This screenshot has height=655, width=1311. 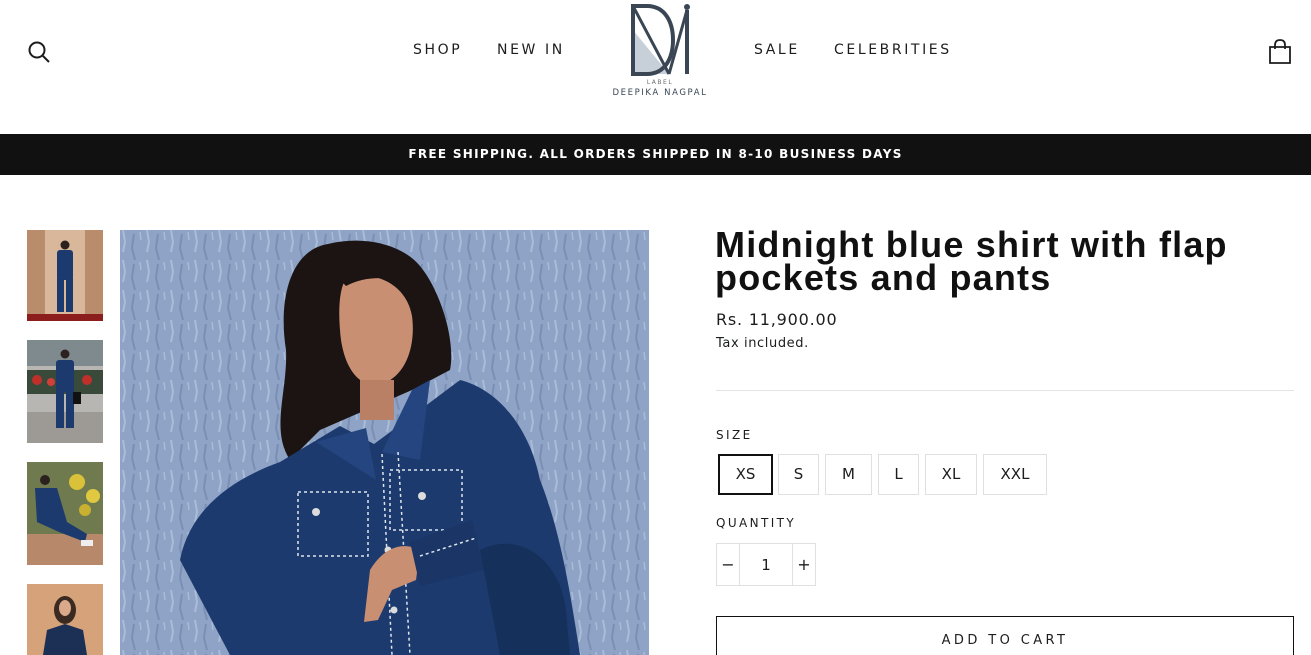 I want to click on quantity-increase-button: +, so click(x=804, y=564).